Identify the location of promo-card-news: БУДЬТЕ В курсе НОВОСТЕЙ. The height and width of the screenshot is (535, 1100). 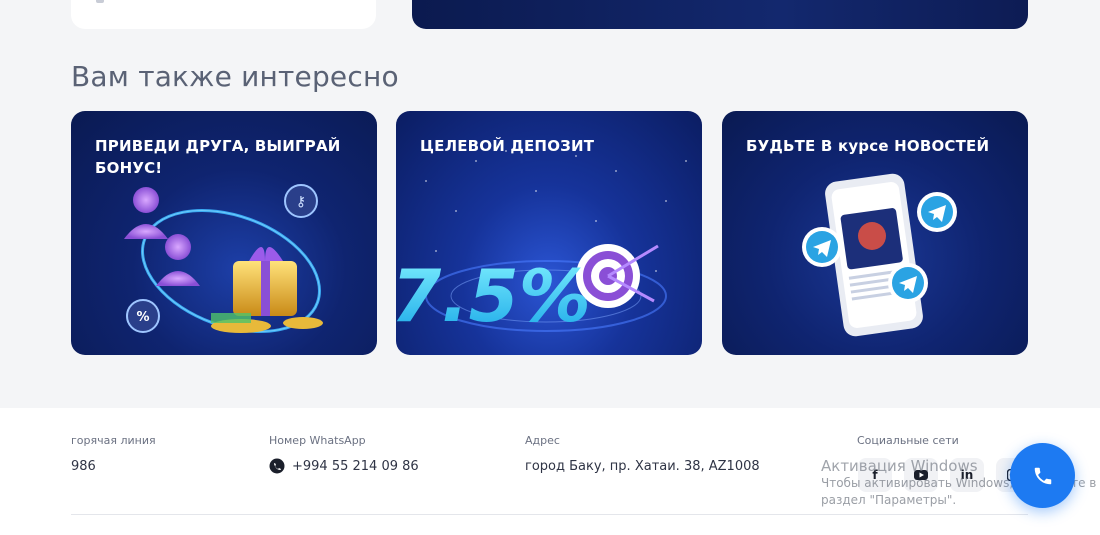
(875, 233).